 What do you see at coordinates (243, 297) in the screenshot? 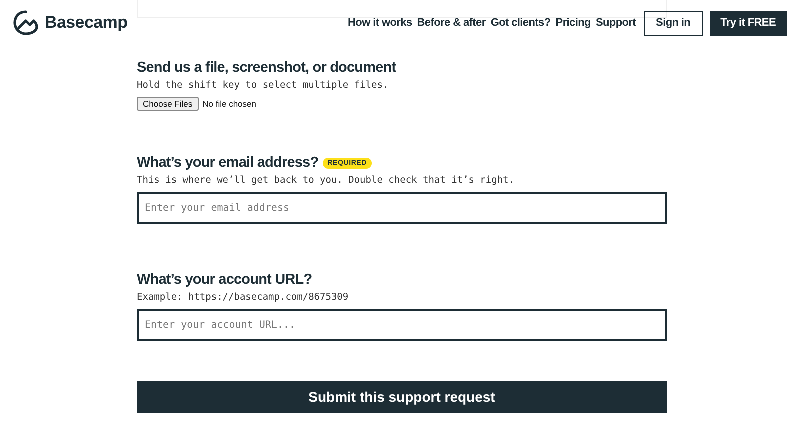
I see `hint-text: Example: https://basecamp.com/8675309` at bounding box center [243, 297].